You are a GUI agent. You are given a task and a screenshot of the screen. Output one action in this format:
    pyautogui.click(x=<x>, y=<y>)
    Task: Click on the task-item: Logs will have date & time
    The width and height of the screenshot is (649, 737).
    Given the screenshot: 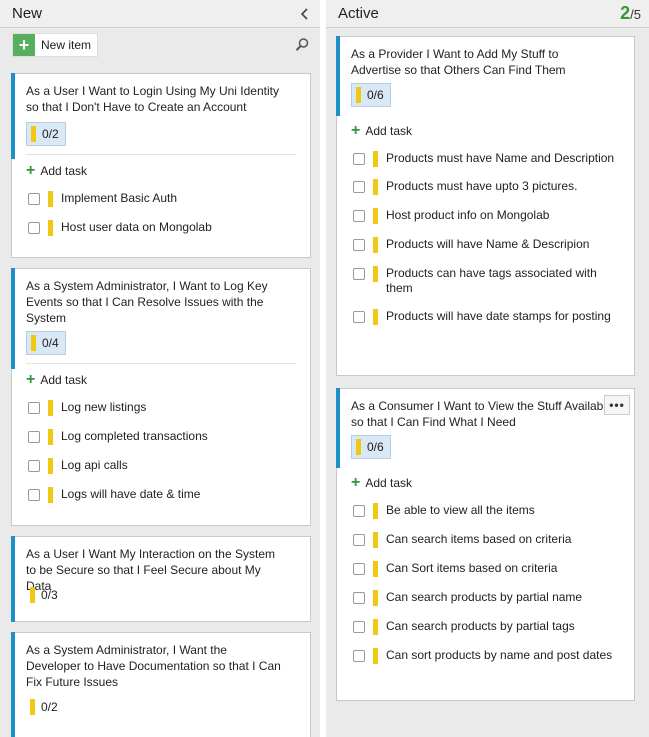 What is the action you would take?
    pyautogui.click(x=161, y=495)
    